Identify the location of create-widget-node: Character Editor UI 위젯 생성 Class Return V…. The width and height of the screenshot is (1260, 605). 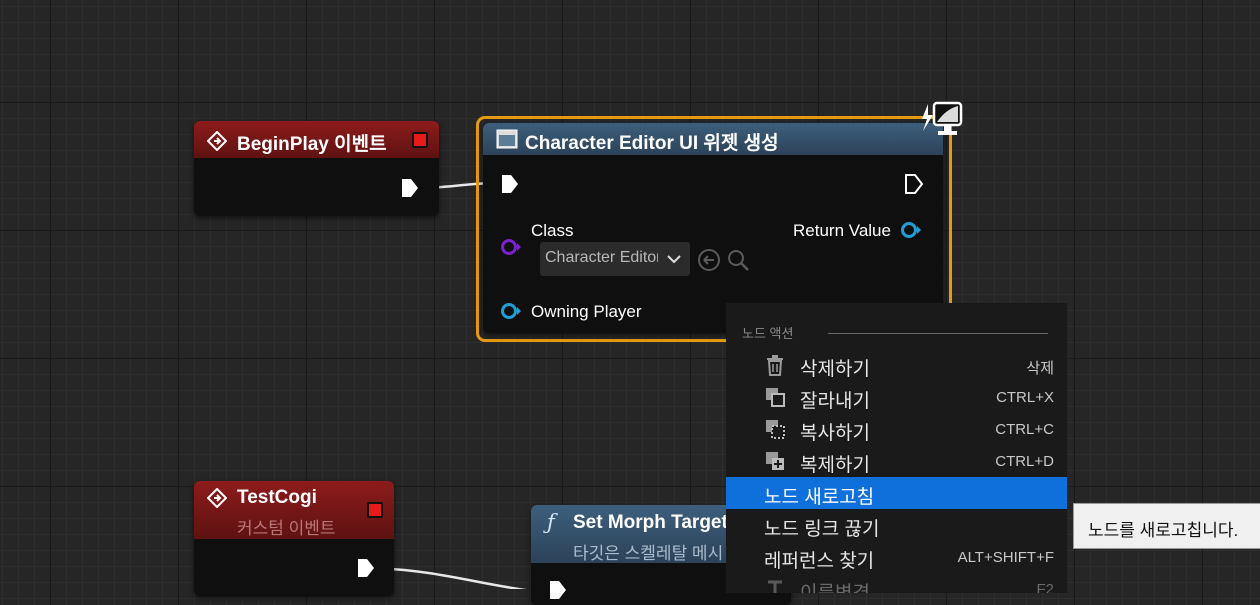
(713, 228).